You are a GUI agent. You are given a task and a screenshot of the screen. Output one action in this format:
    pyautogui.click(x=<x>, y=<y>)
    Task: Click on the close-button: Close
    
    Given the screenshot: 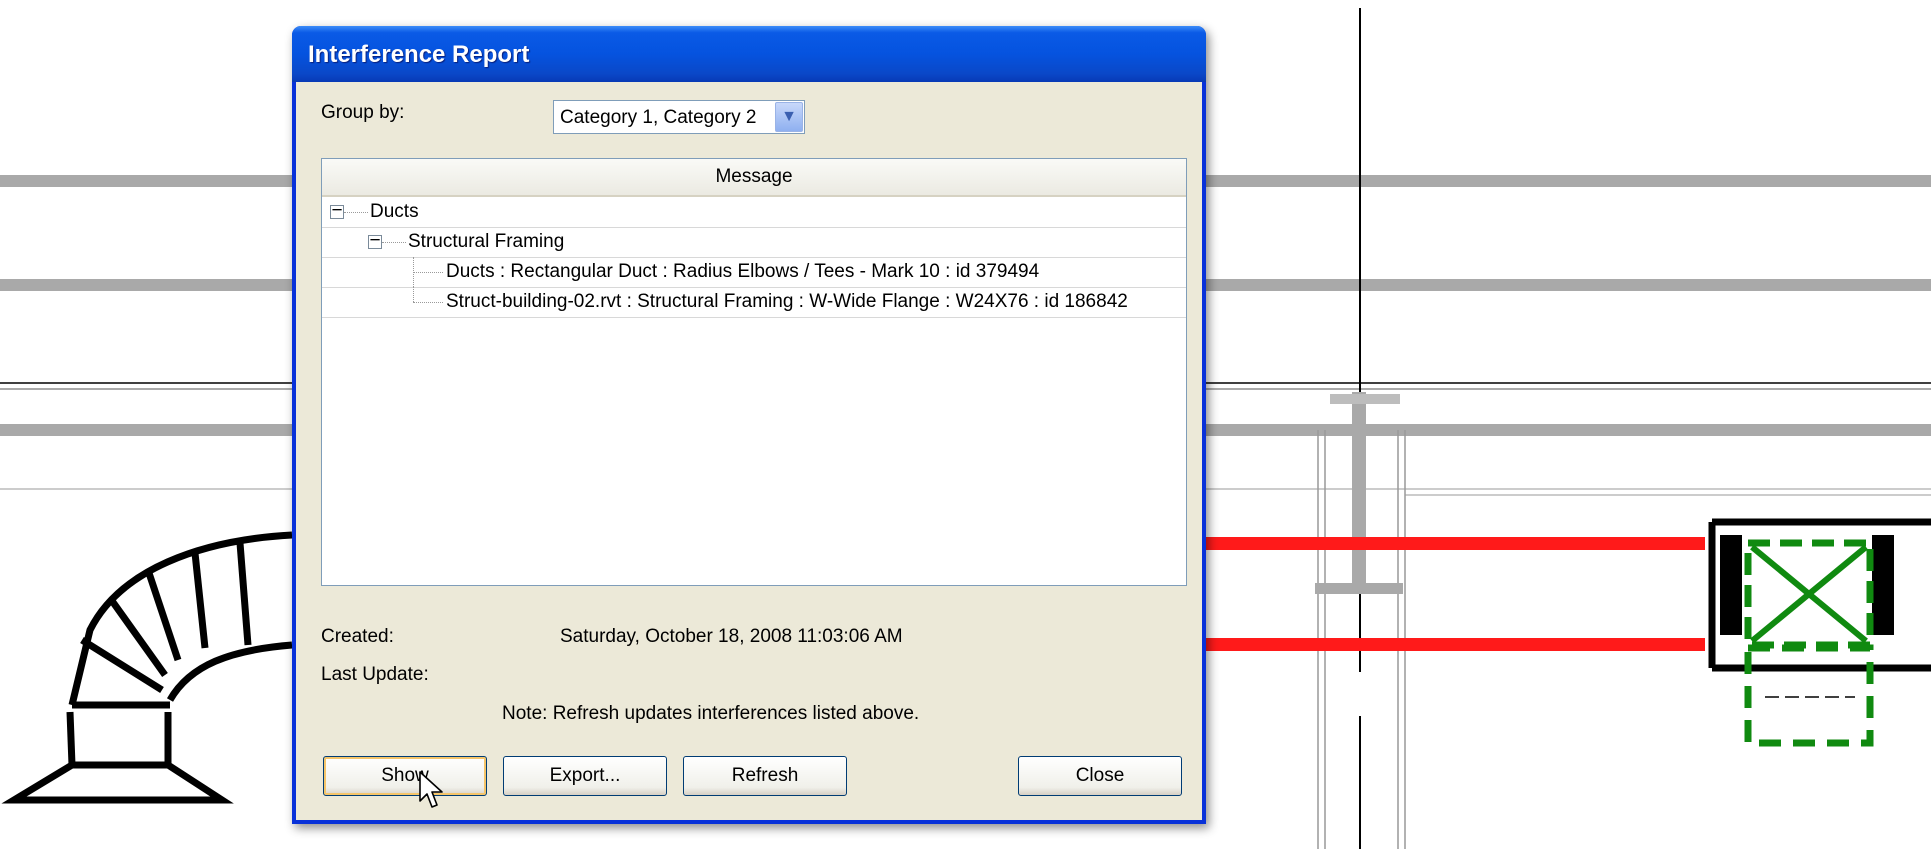 What is the action you would take?
    pyautogui.click(x=1100, y=776)
    